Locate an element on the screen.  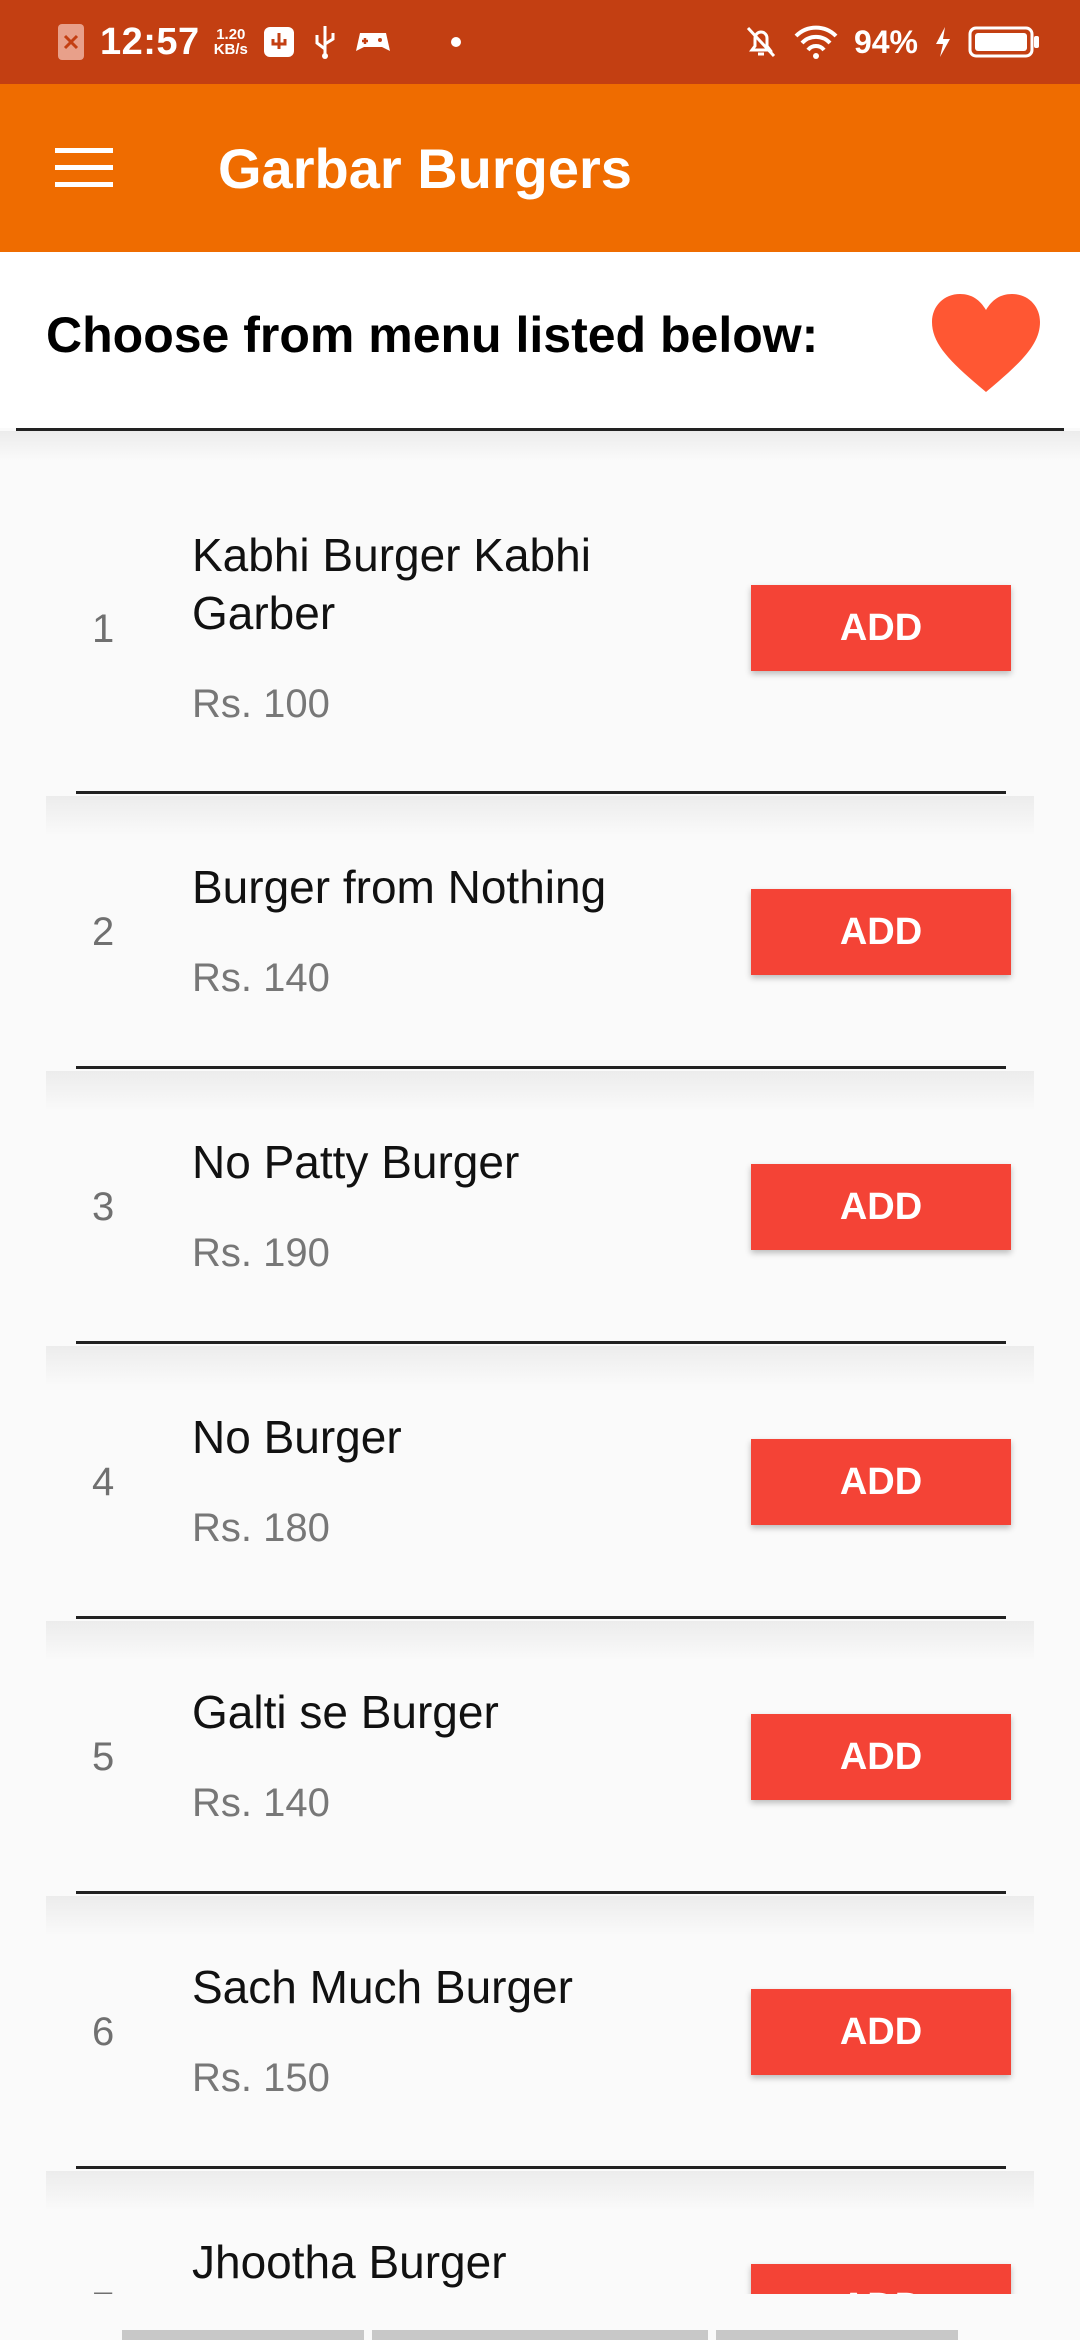
header-shadow is located at coordinates (540, 446).